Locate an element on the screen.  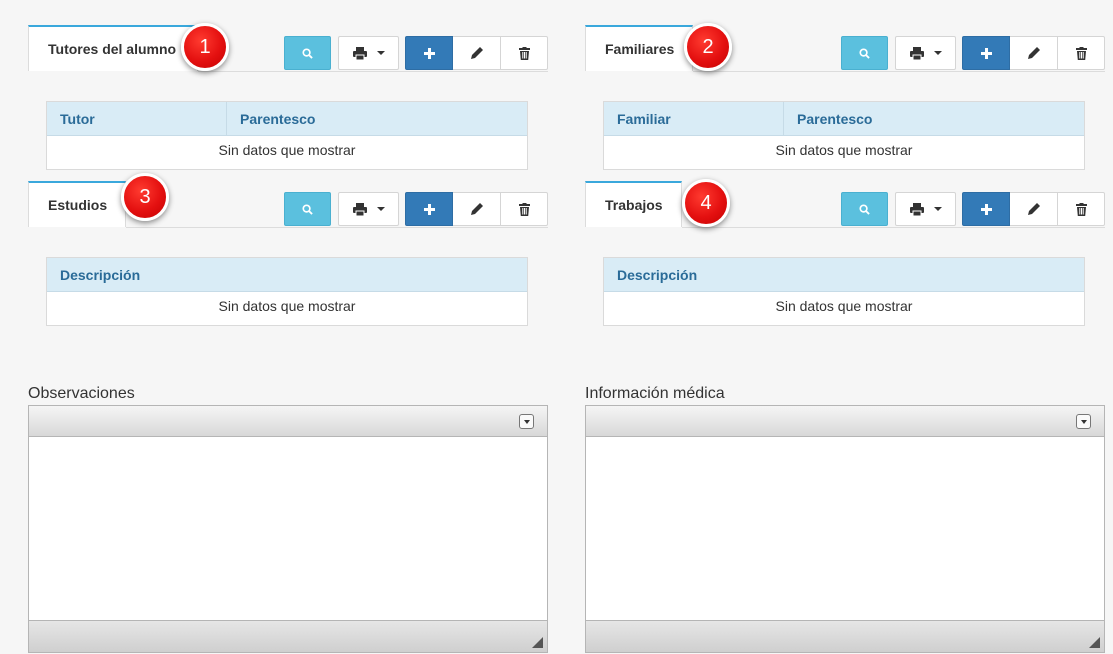
tab-tutores: Tutores del alumno is located at coordinates (113, 48).